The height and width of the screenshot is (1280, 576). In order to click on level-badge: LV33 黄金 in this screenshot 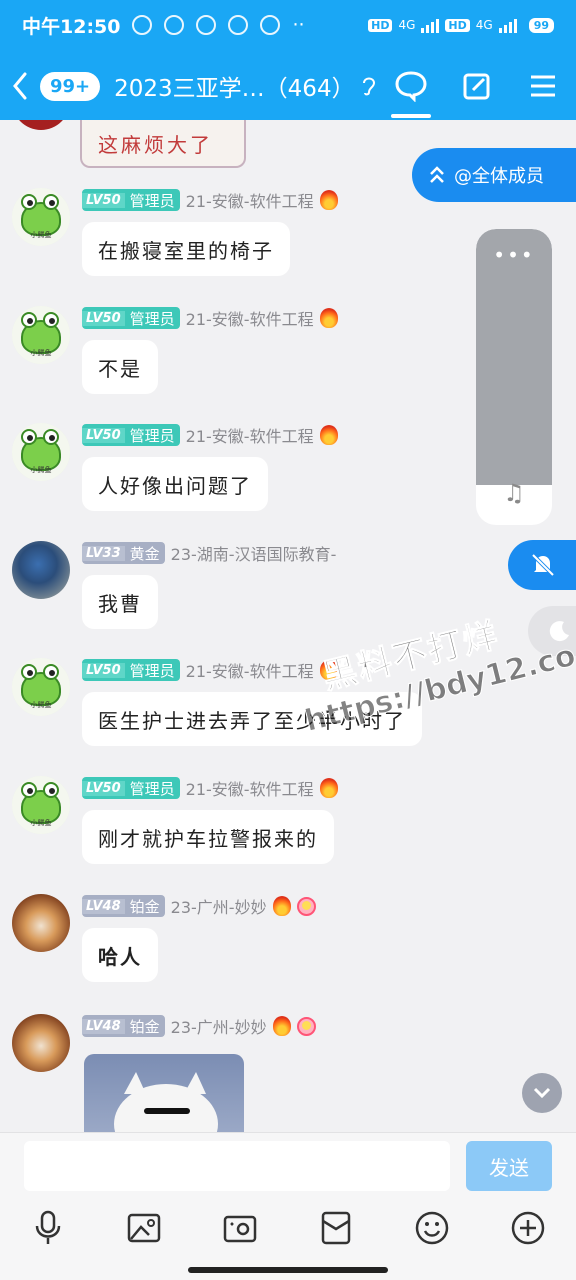, I will do `click(123, 553)`.